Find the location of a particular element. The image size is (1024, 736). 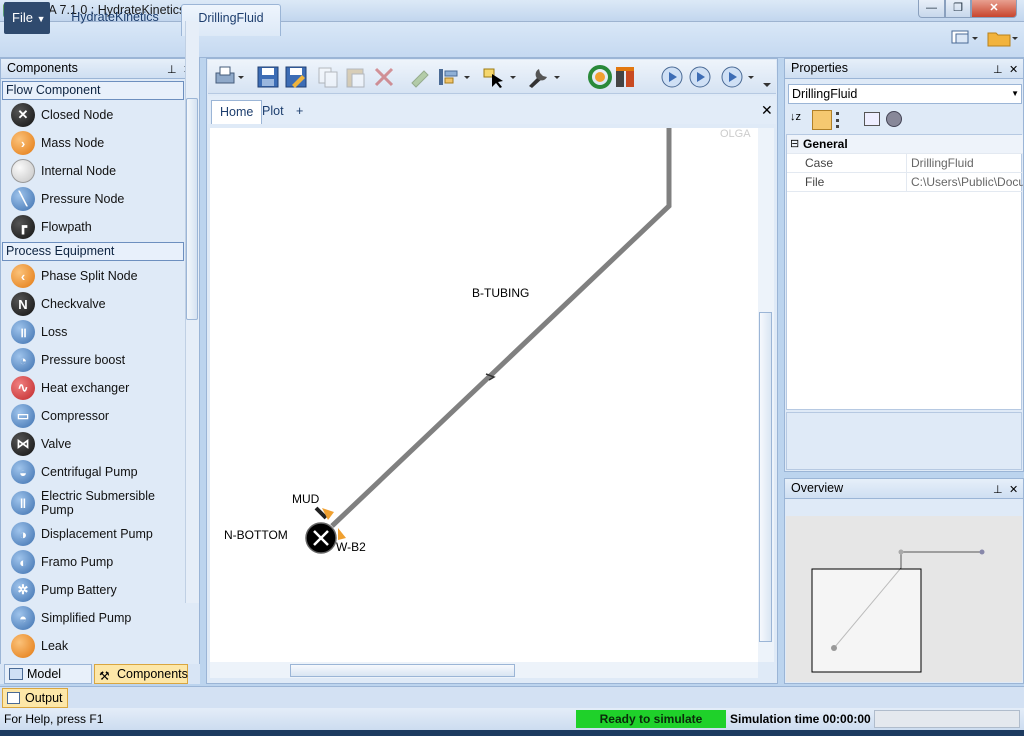

component-simplified-pump: ◓ Simplified Pump is located at coordinates (93, 618).